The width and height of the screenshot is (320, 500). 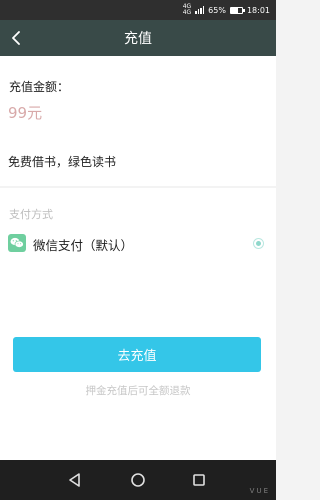 I want to click on payment-option-label: 微信支付（默认）, so click(x=83, y=245).